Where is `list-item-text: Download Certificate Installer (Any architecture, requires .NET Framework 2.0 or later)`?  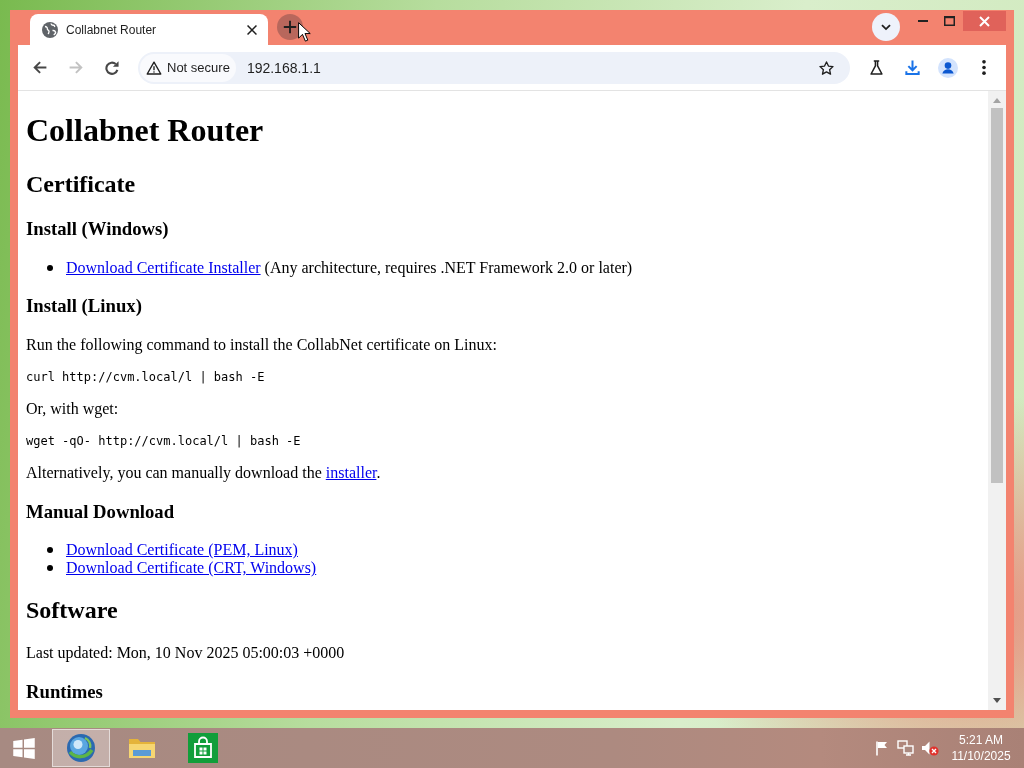
list-item-text: Download Certificate Installer (Any architecture, requires .NET Framework 2.0 or later) is located at coordinates (349, 267).